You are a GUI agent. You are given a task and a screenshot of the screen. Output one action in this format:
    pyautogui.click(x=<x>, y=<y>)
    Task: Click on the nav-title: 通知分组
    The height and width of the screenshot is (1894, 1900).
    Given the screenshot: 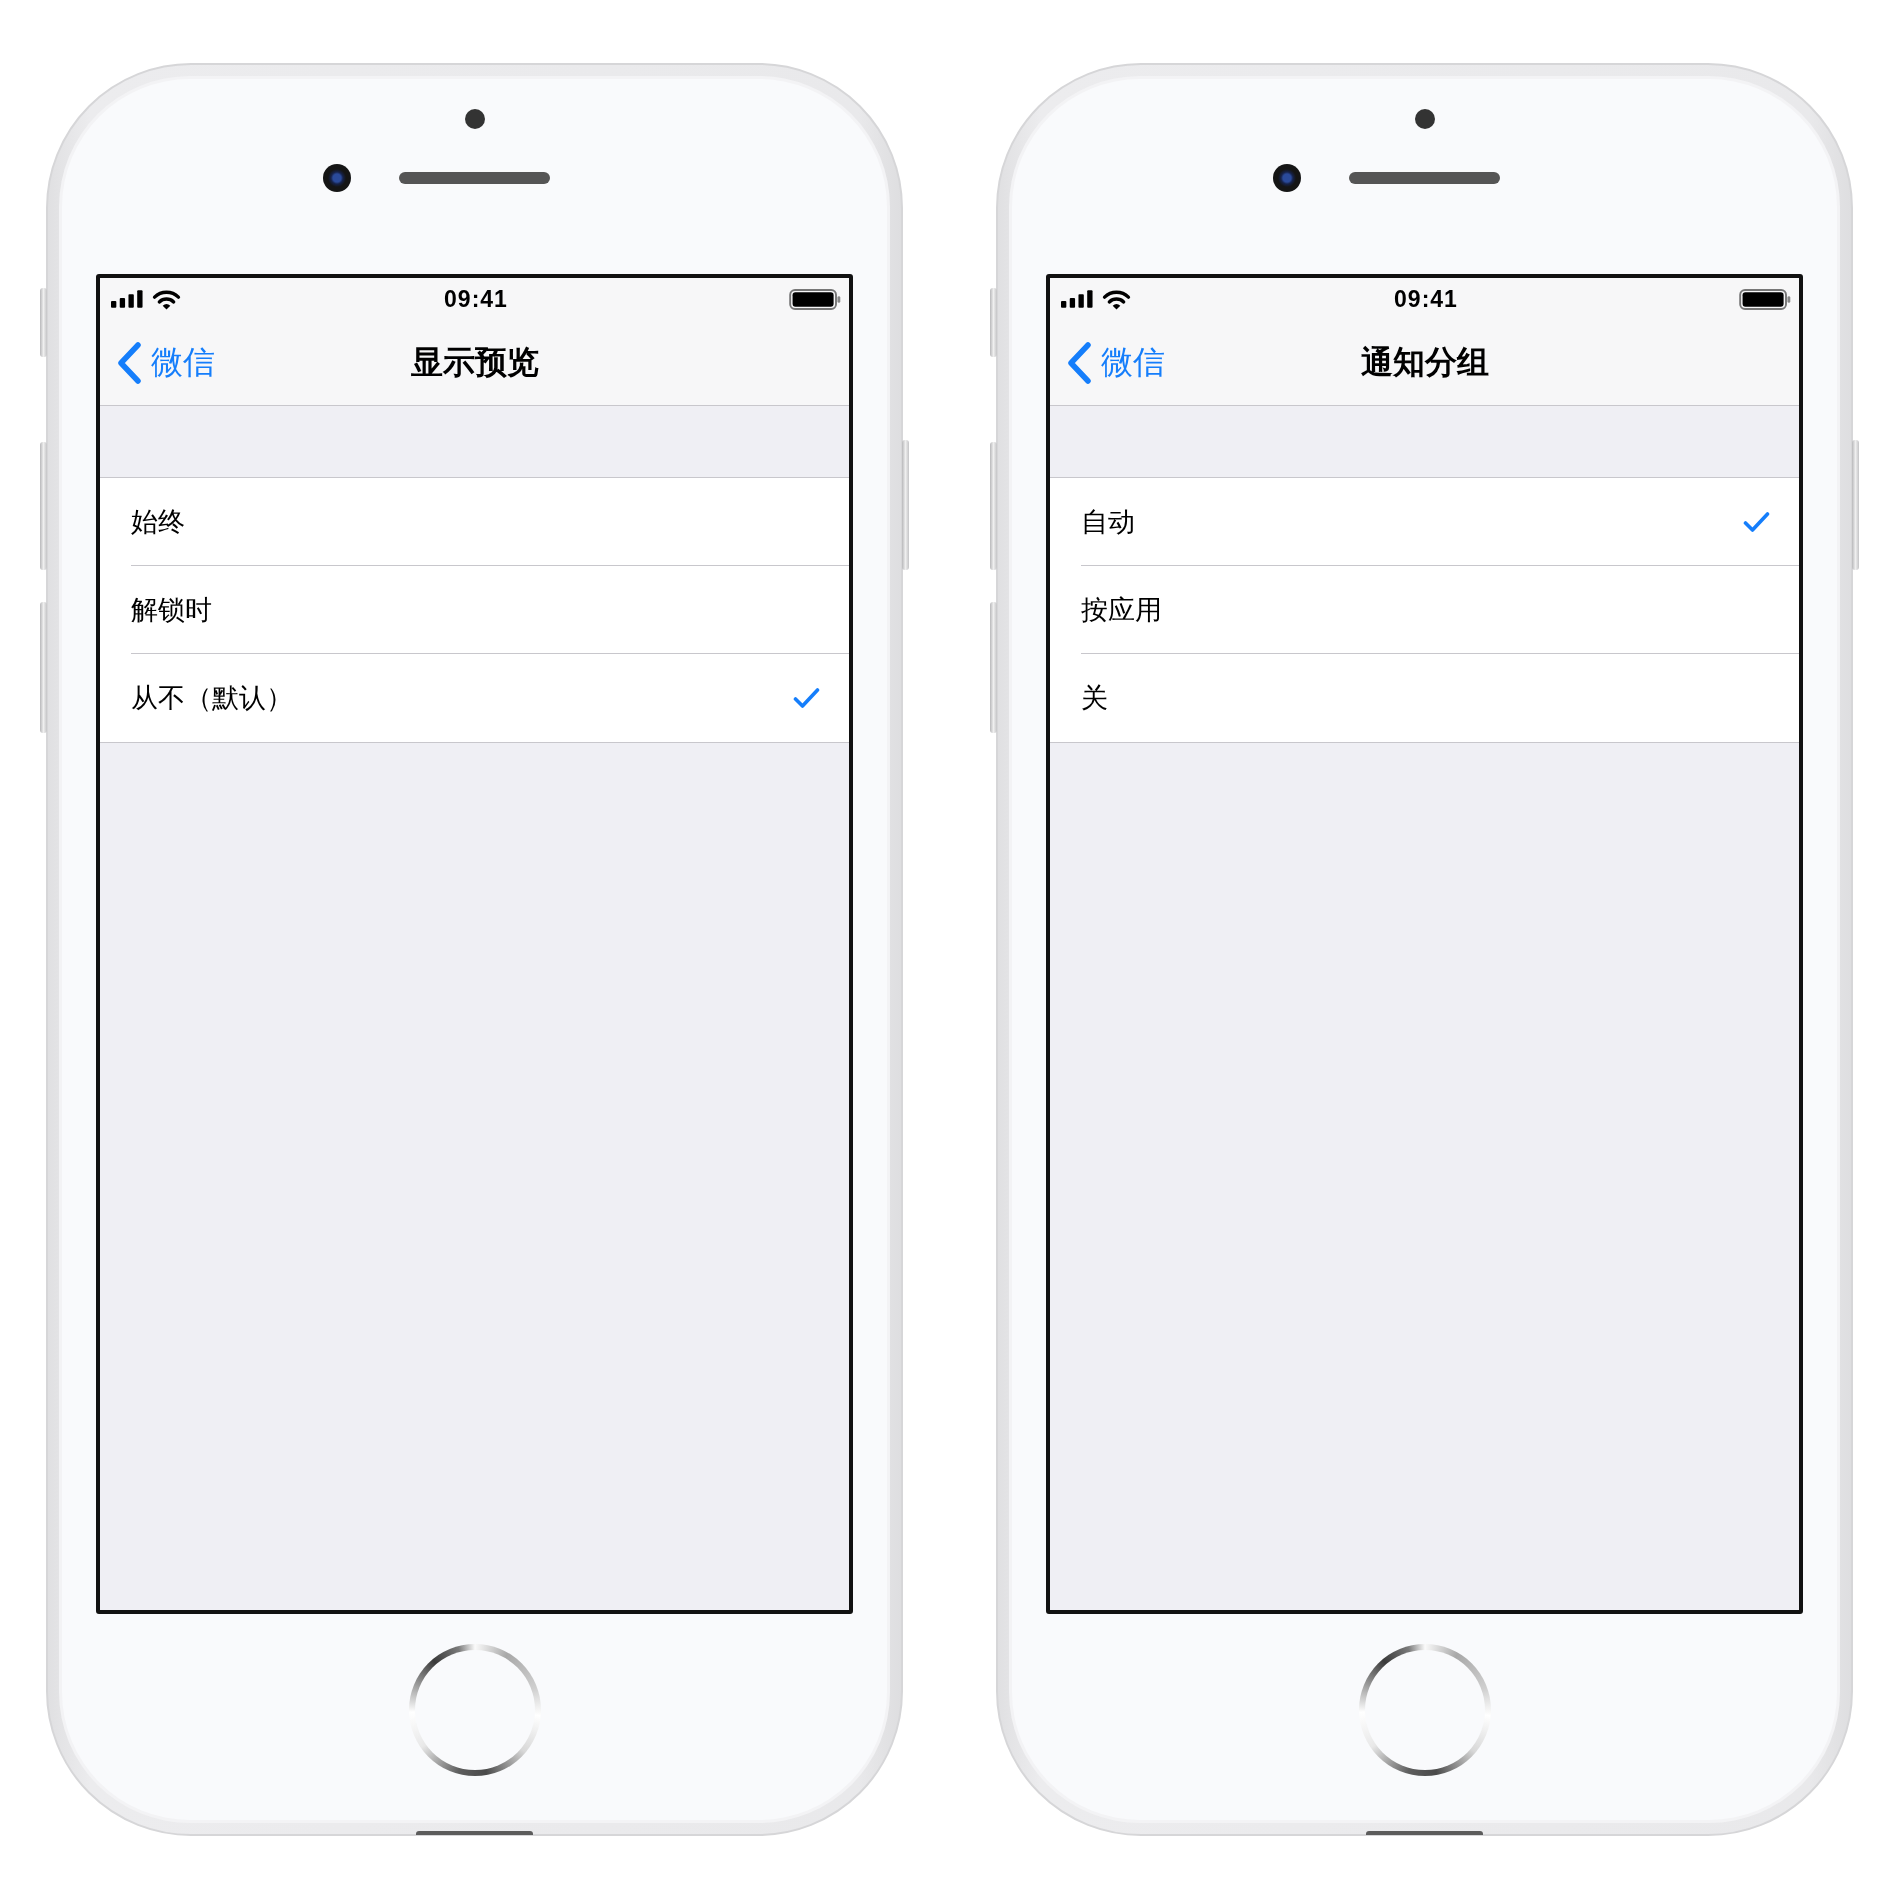 What is the action you would take?
    pyautogui.click(x=1424, y=362)
    